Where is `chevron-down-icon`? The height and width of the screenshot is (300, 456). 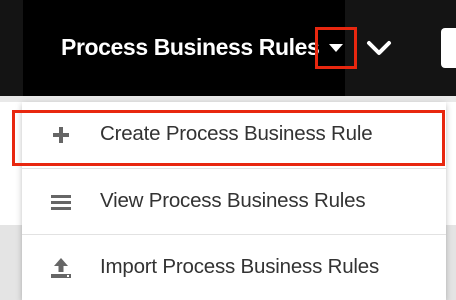 chevron-down-icon is located at coordinates (379, 48).